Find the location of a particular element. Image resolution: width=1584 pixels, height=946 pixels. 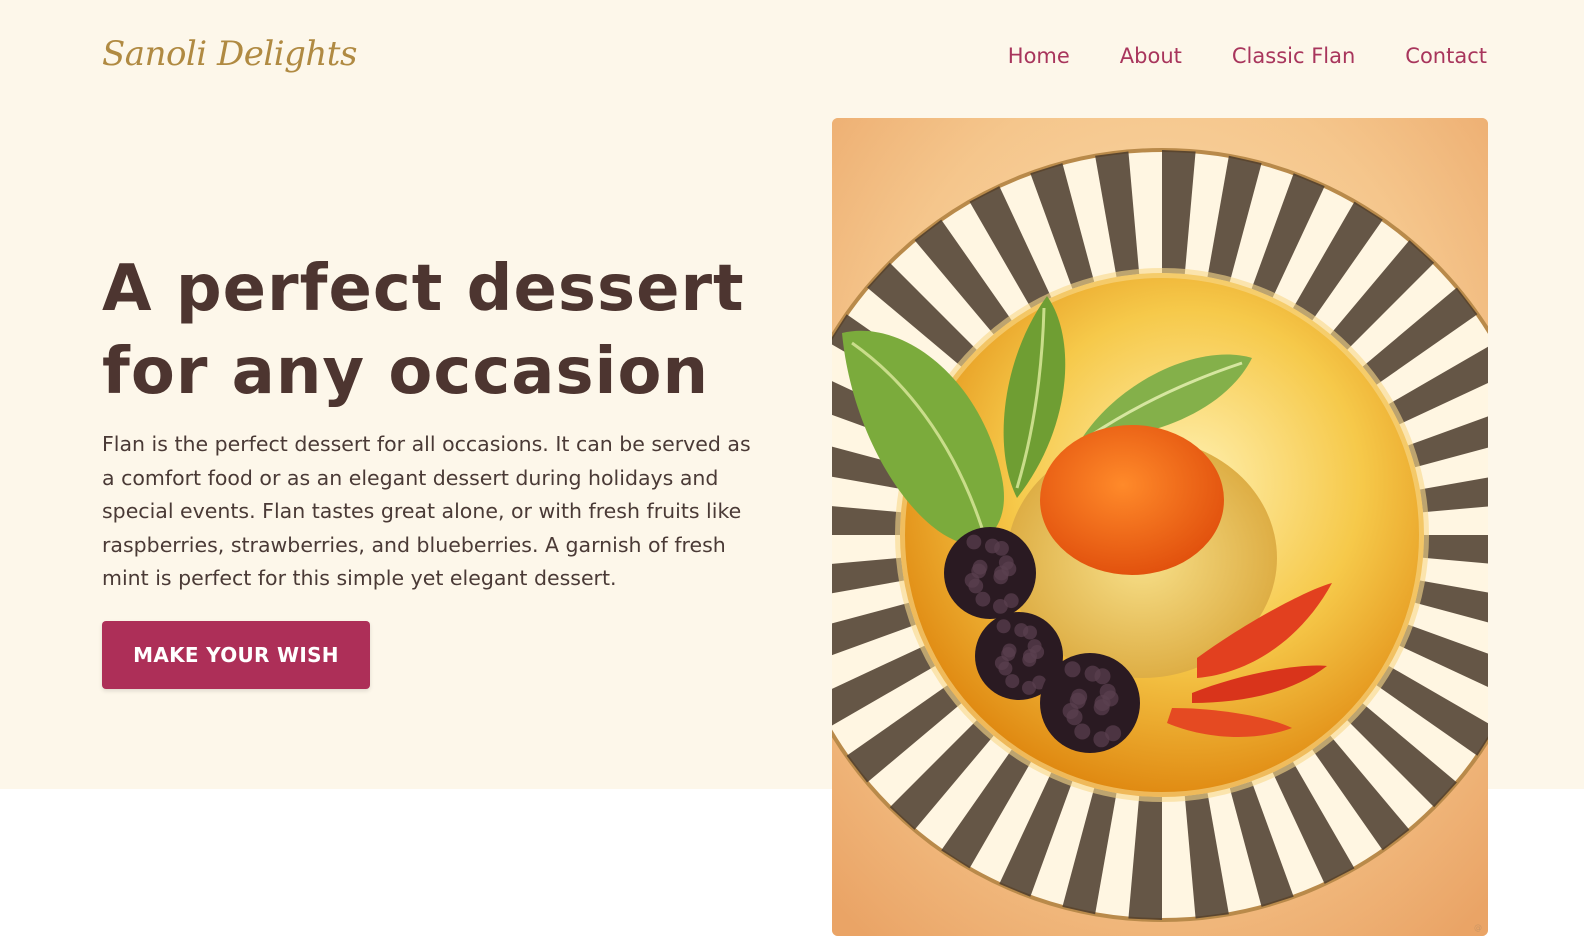

nav-link-classic-flan: Classic Flan is located at coordinates (1293, 56).